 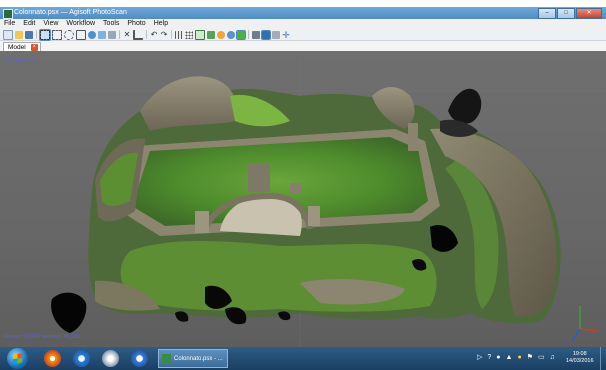 What do you see at coordinates (139, 358) in the screenshot?
I see `app-shortcut-icon` at bounding box center [139, 358].